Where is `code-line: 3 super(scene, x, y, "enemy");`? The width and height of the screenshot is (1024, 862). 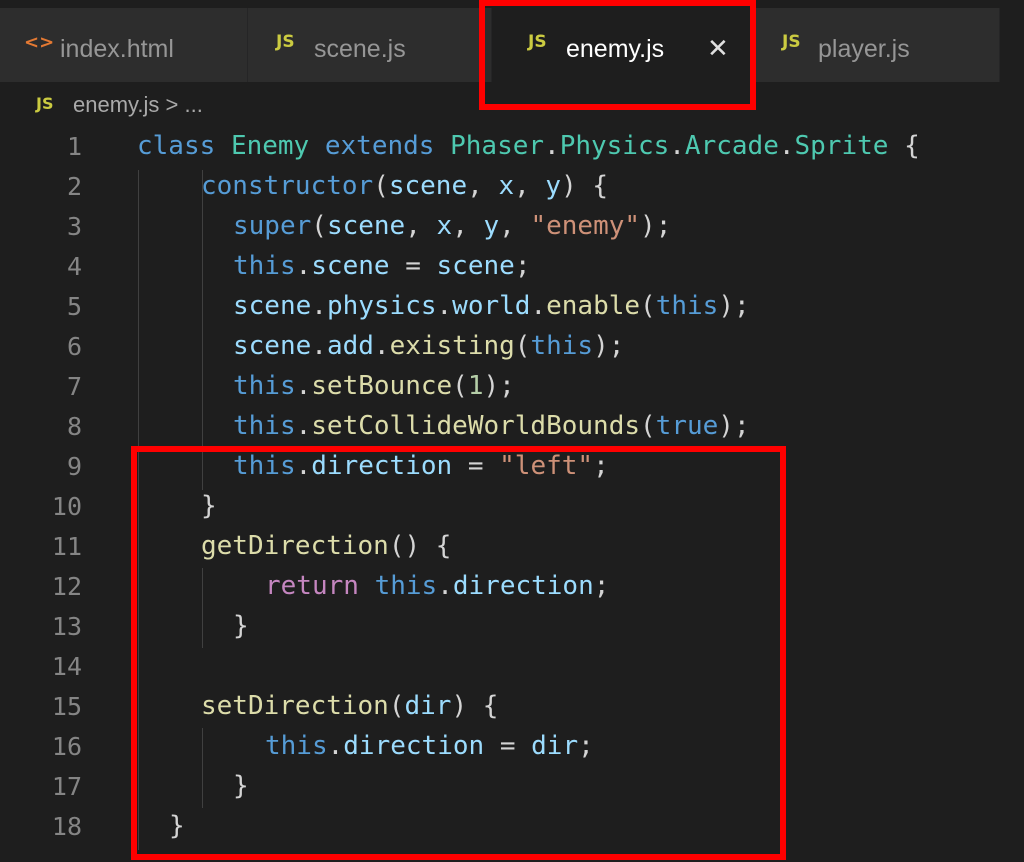
code-line: 3 super(scene, x, y, "enemy"); is located at coordinates (512, 228).